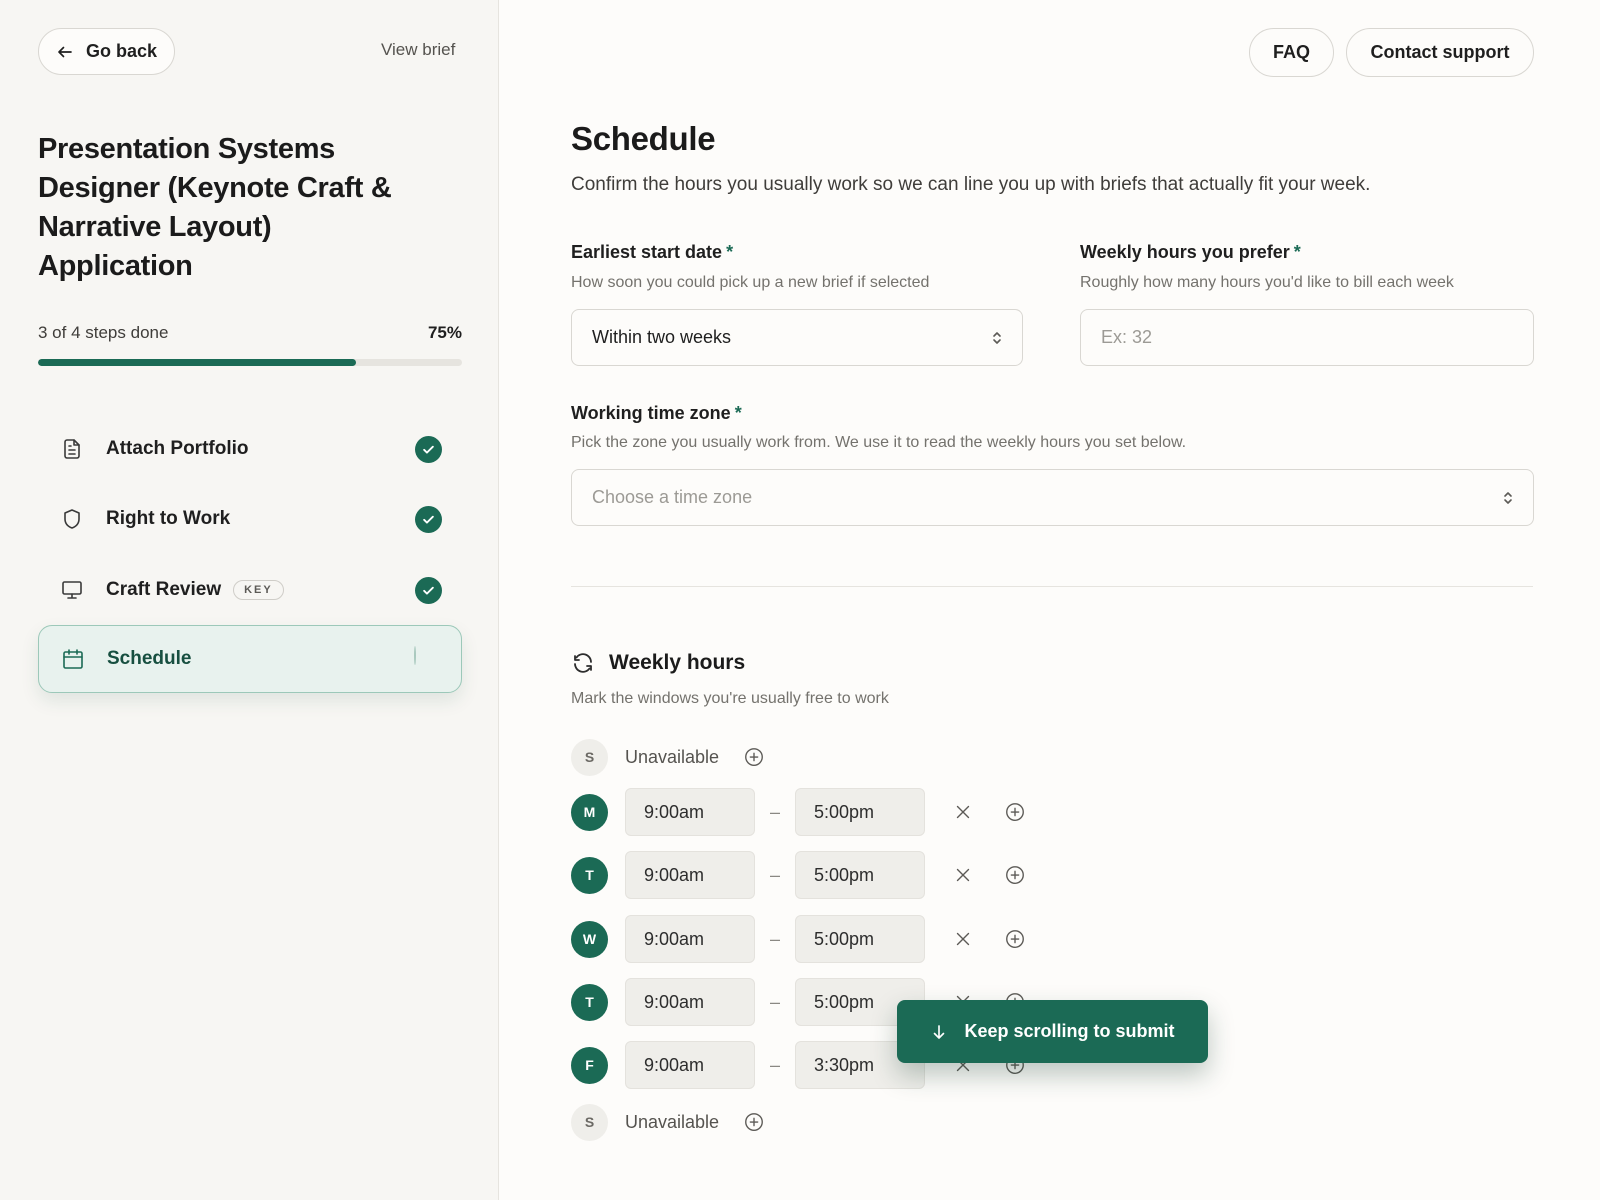 Image resolution: width=1600 pixels, height=1200 pixels. Describe the element at coordinates (1052, 497) in the screenshot. I see `time-zone-select: Choose a time zone` at that location.